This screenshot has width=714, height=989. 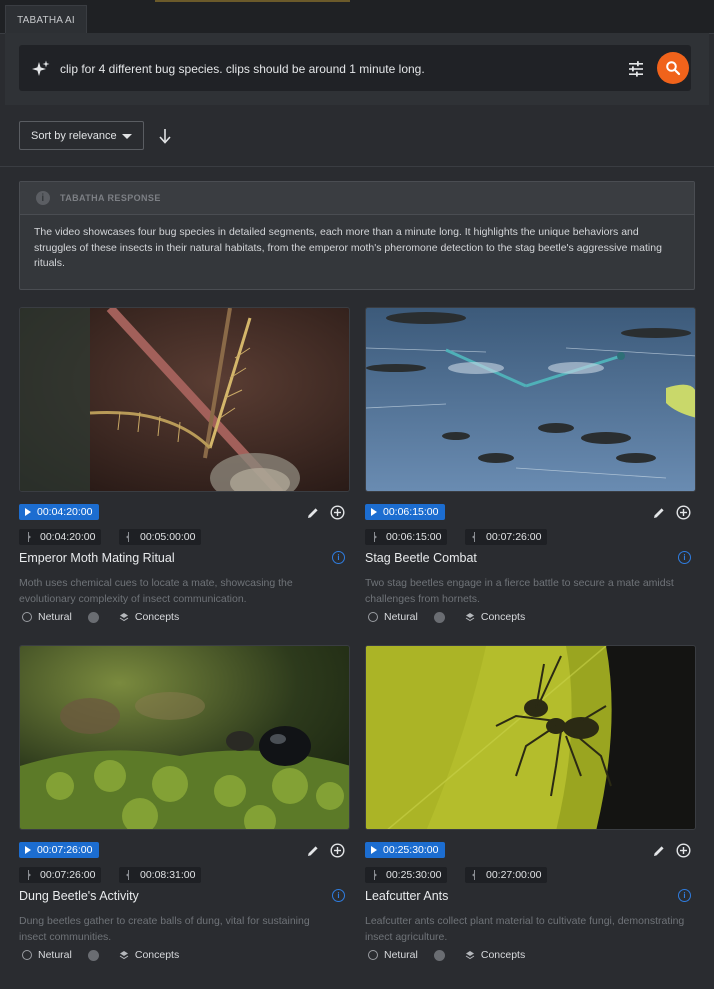 What do you see at coordinates (414, 537) in the screenshot?
I see `in-timecode: 00:06:15:00` at bounding box center [414, 537].